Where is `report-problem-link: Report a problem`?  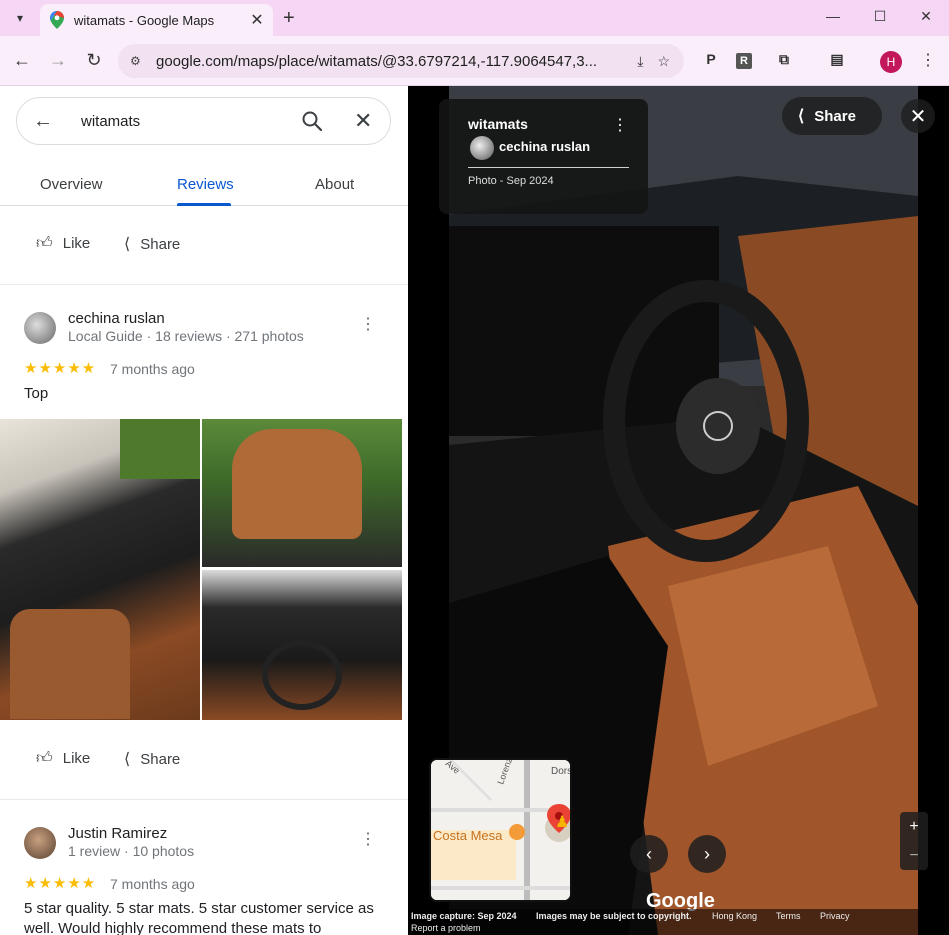
report-problem-link: Report a problem is located at coordinates (446, 928).